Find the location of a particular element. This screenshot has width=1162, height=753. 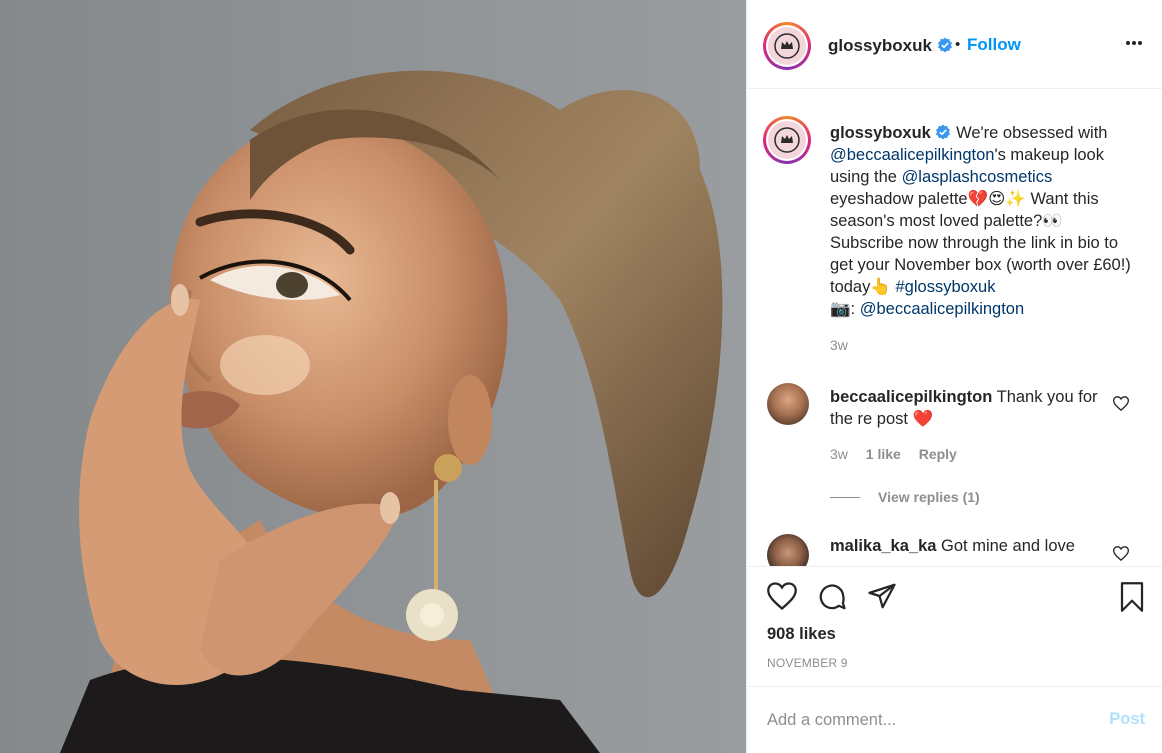

comment-timestamp: 3w is located at coordinates (839, 454).